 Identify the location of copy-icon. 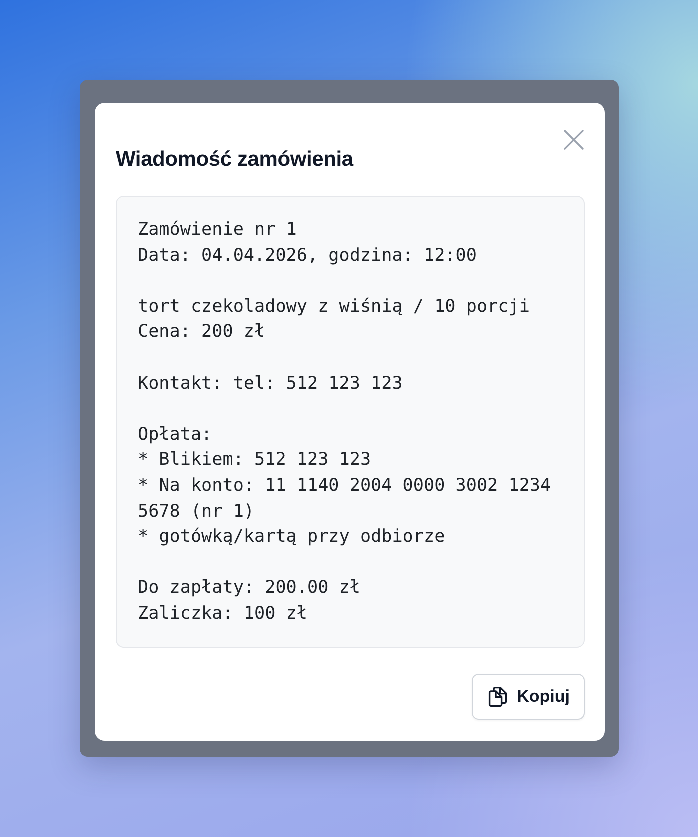
(498, 697).